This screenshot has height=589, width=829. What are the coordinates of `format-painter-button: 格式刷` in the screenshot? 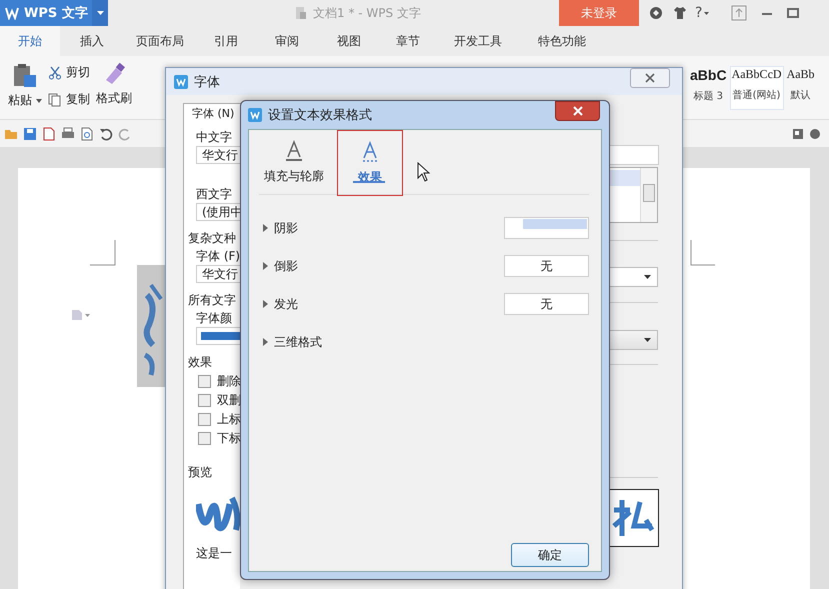 It's located at (114, 98).